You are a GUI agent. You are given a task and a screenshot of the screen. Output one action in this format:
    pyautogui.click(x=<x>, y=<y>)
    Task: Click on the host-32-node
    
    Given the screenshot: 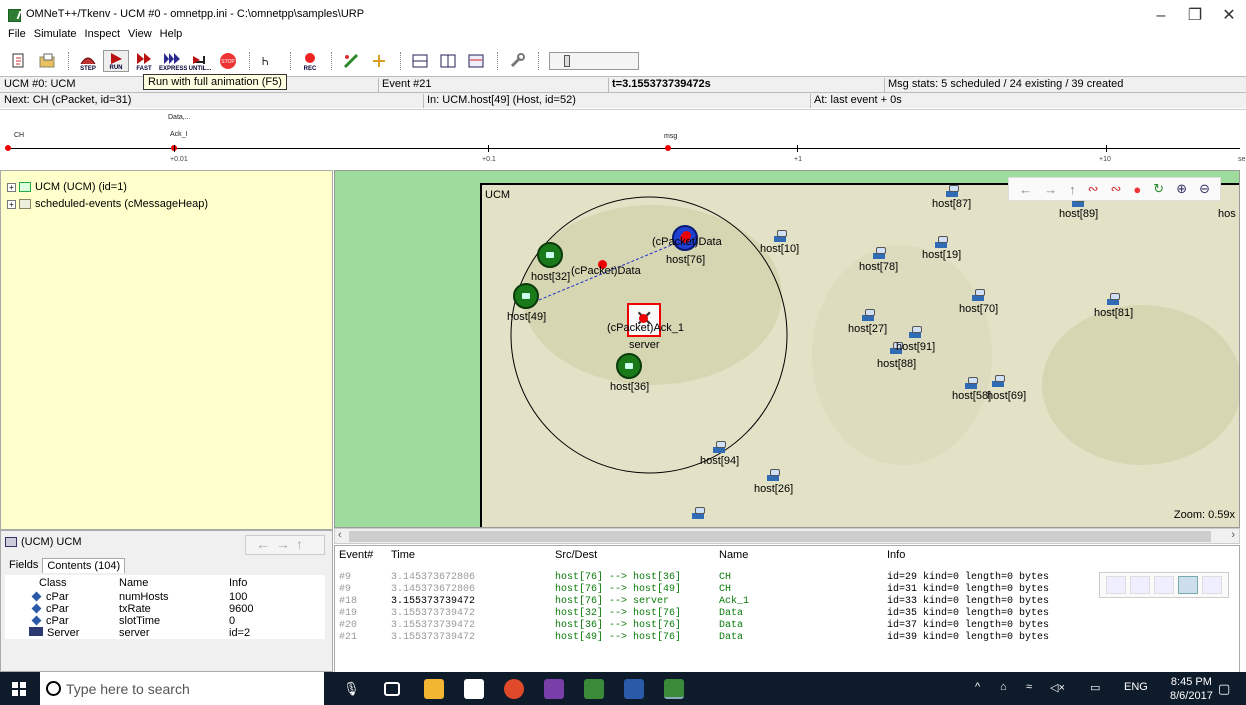 What is the action you would take?
    pyautogui.click(x=550, y=255)
    